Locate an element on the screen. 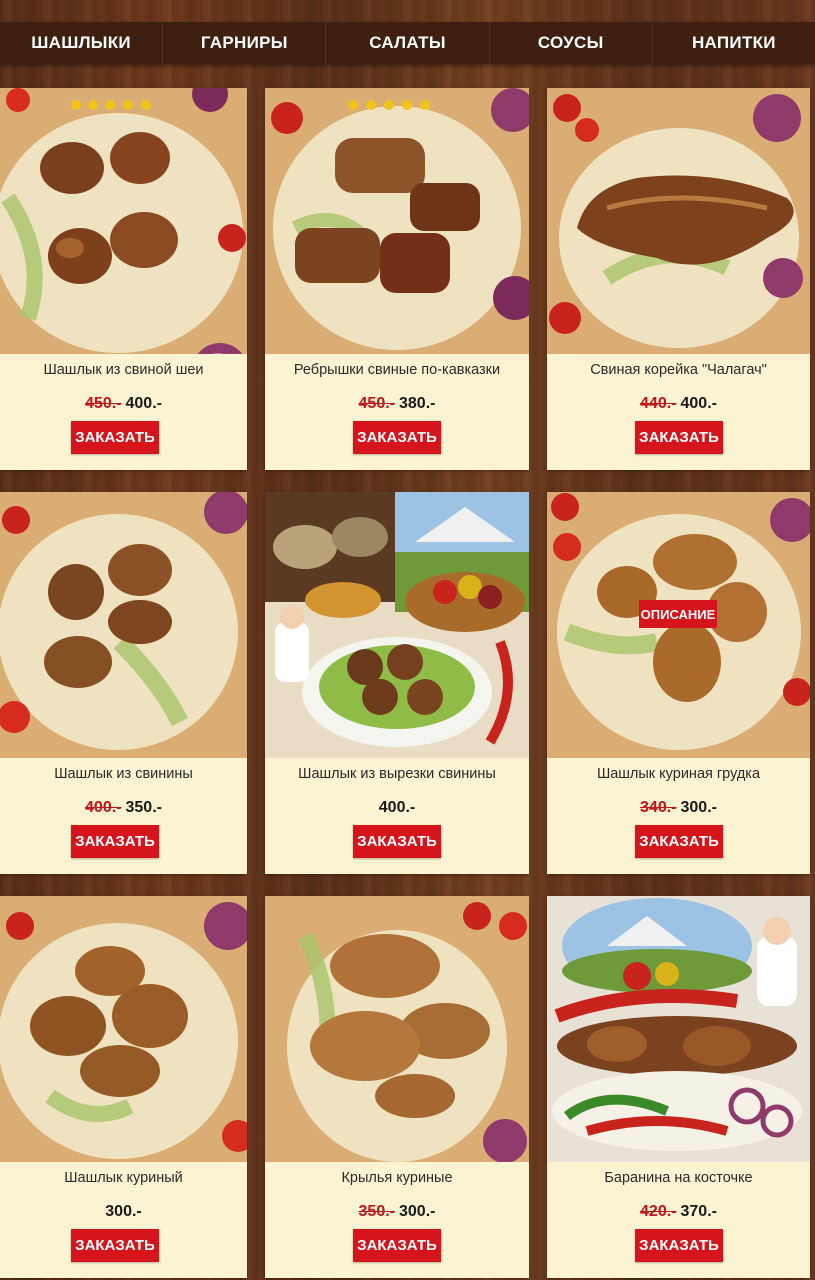 This screenshot has width=815, height=1280. product-card: Баранина на косточке 420.- 370.- ЗАКАЗАТЬ is located at coordinates (678, 1087).